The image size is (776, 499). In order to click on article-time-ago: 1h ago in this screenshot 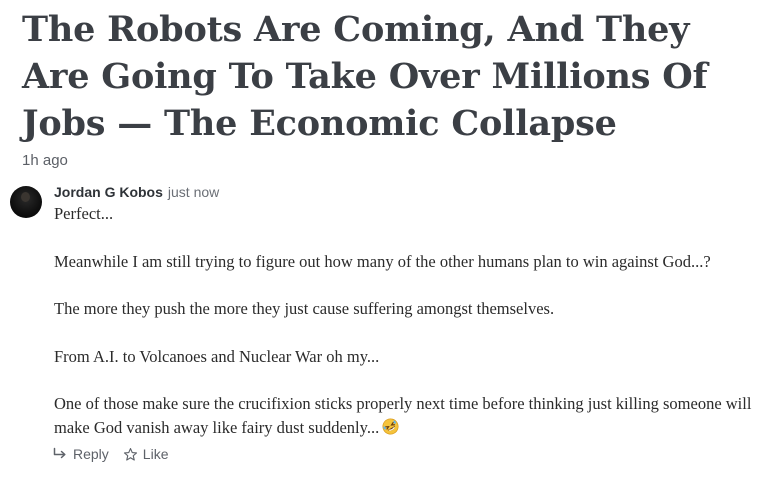, I will do `click(45, 160)`.